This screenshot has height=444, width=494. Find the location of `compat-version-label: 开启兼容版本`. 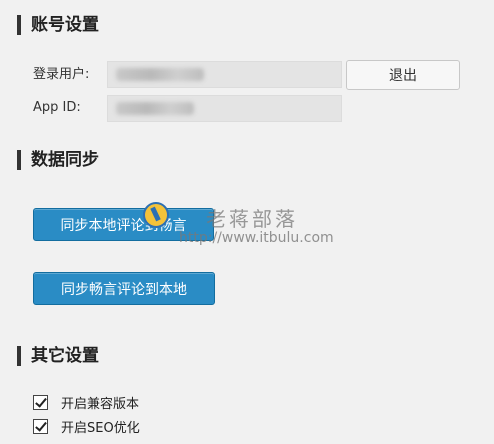

compat-version-label: 开启兼容版本 is located at coordinates (100, 404).